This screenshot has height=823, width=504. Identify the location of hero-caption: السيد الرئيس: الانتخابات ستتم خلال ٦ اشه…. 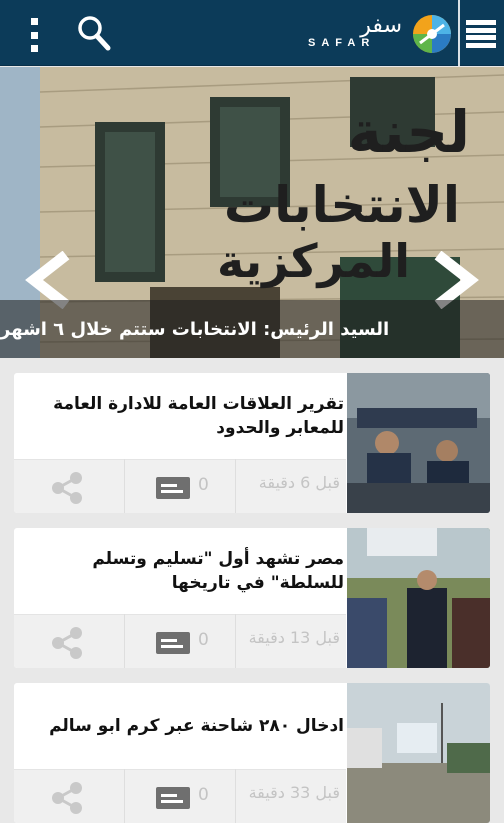
(252, 329).